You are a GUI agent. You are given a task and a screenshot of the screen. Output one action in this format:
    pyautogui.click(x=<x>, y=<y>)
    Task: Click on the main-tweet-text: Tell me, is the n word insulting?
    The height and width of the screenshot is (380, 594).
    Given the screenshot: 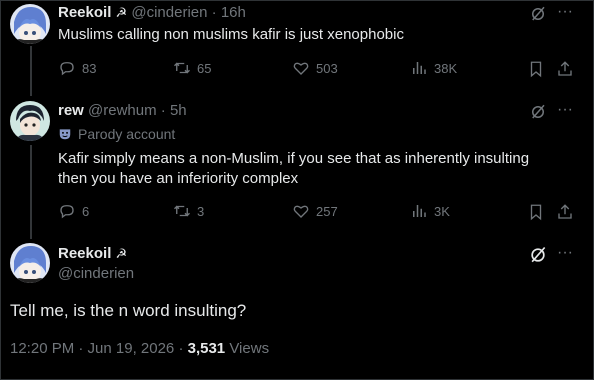 What is the action you would take?
    pyautogui.click(x=128, y=310)
    